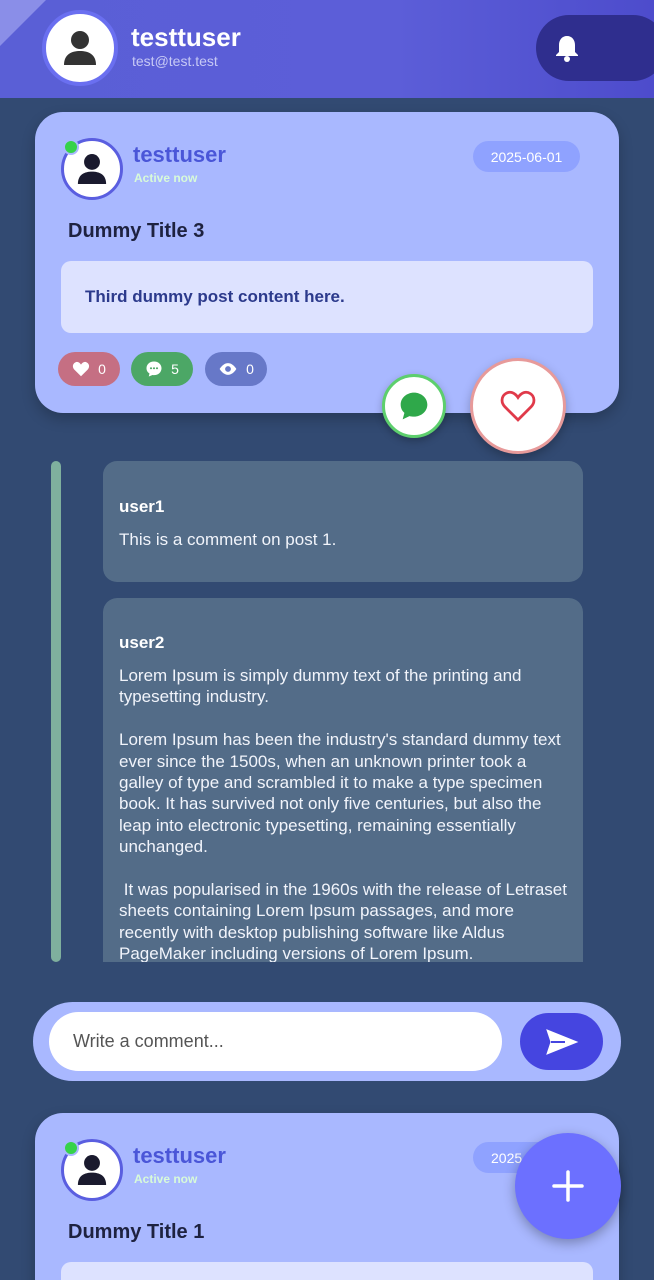  I want to click on comment-input, so click(275, 1041).